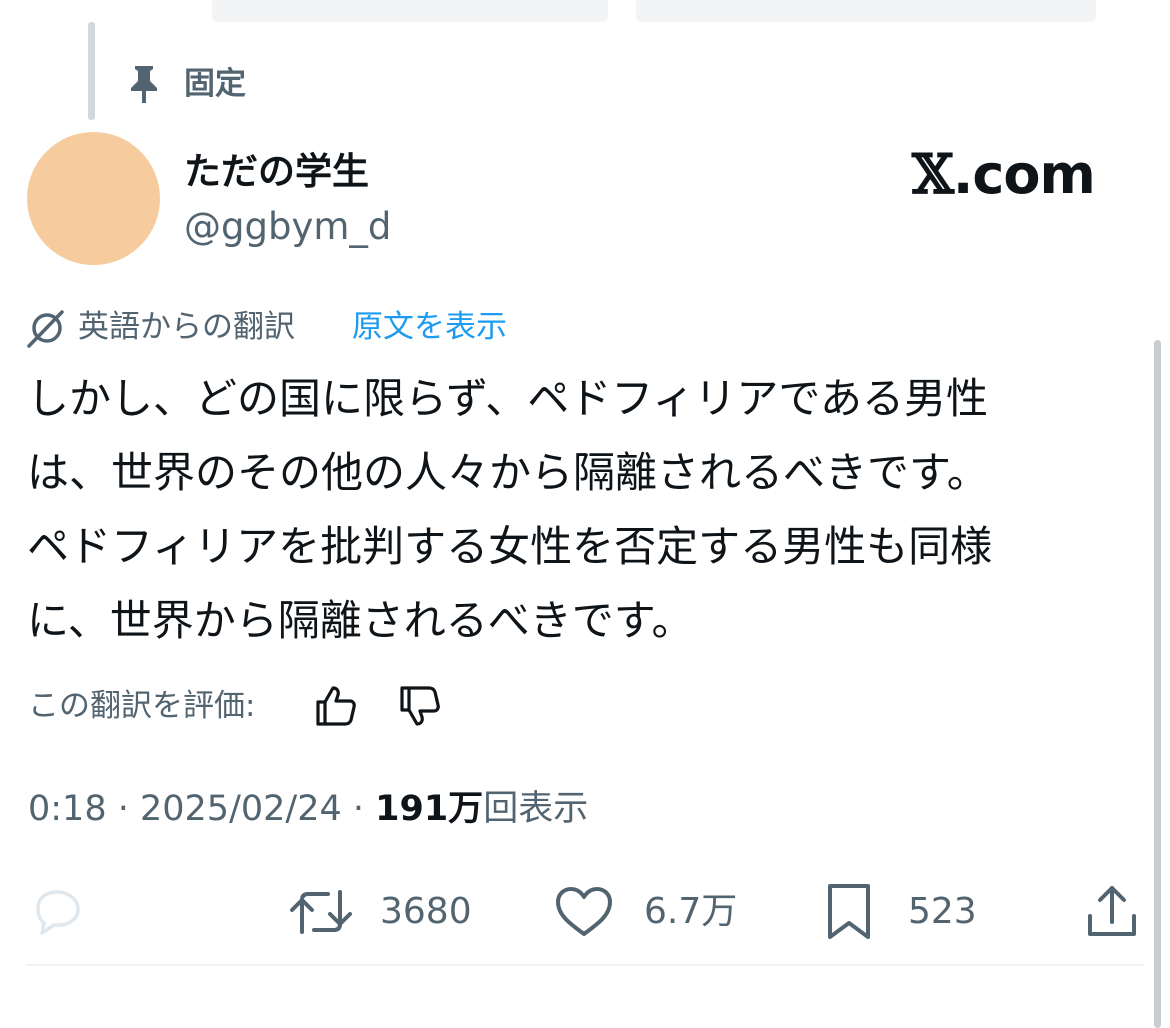  I want to click on retweet-button: 3680, so click(386, 912).